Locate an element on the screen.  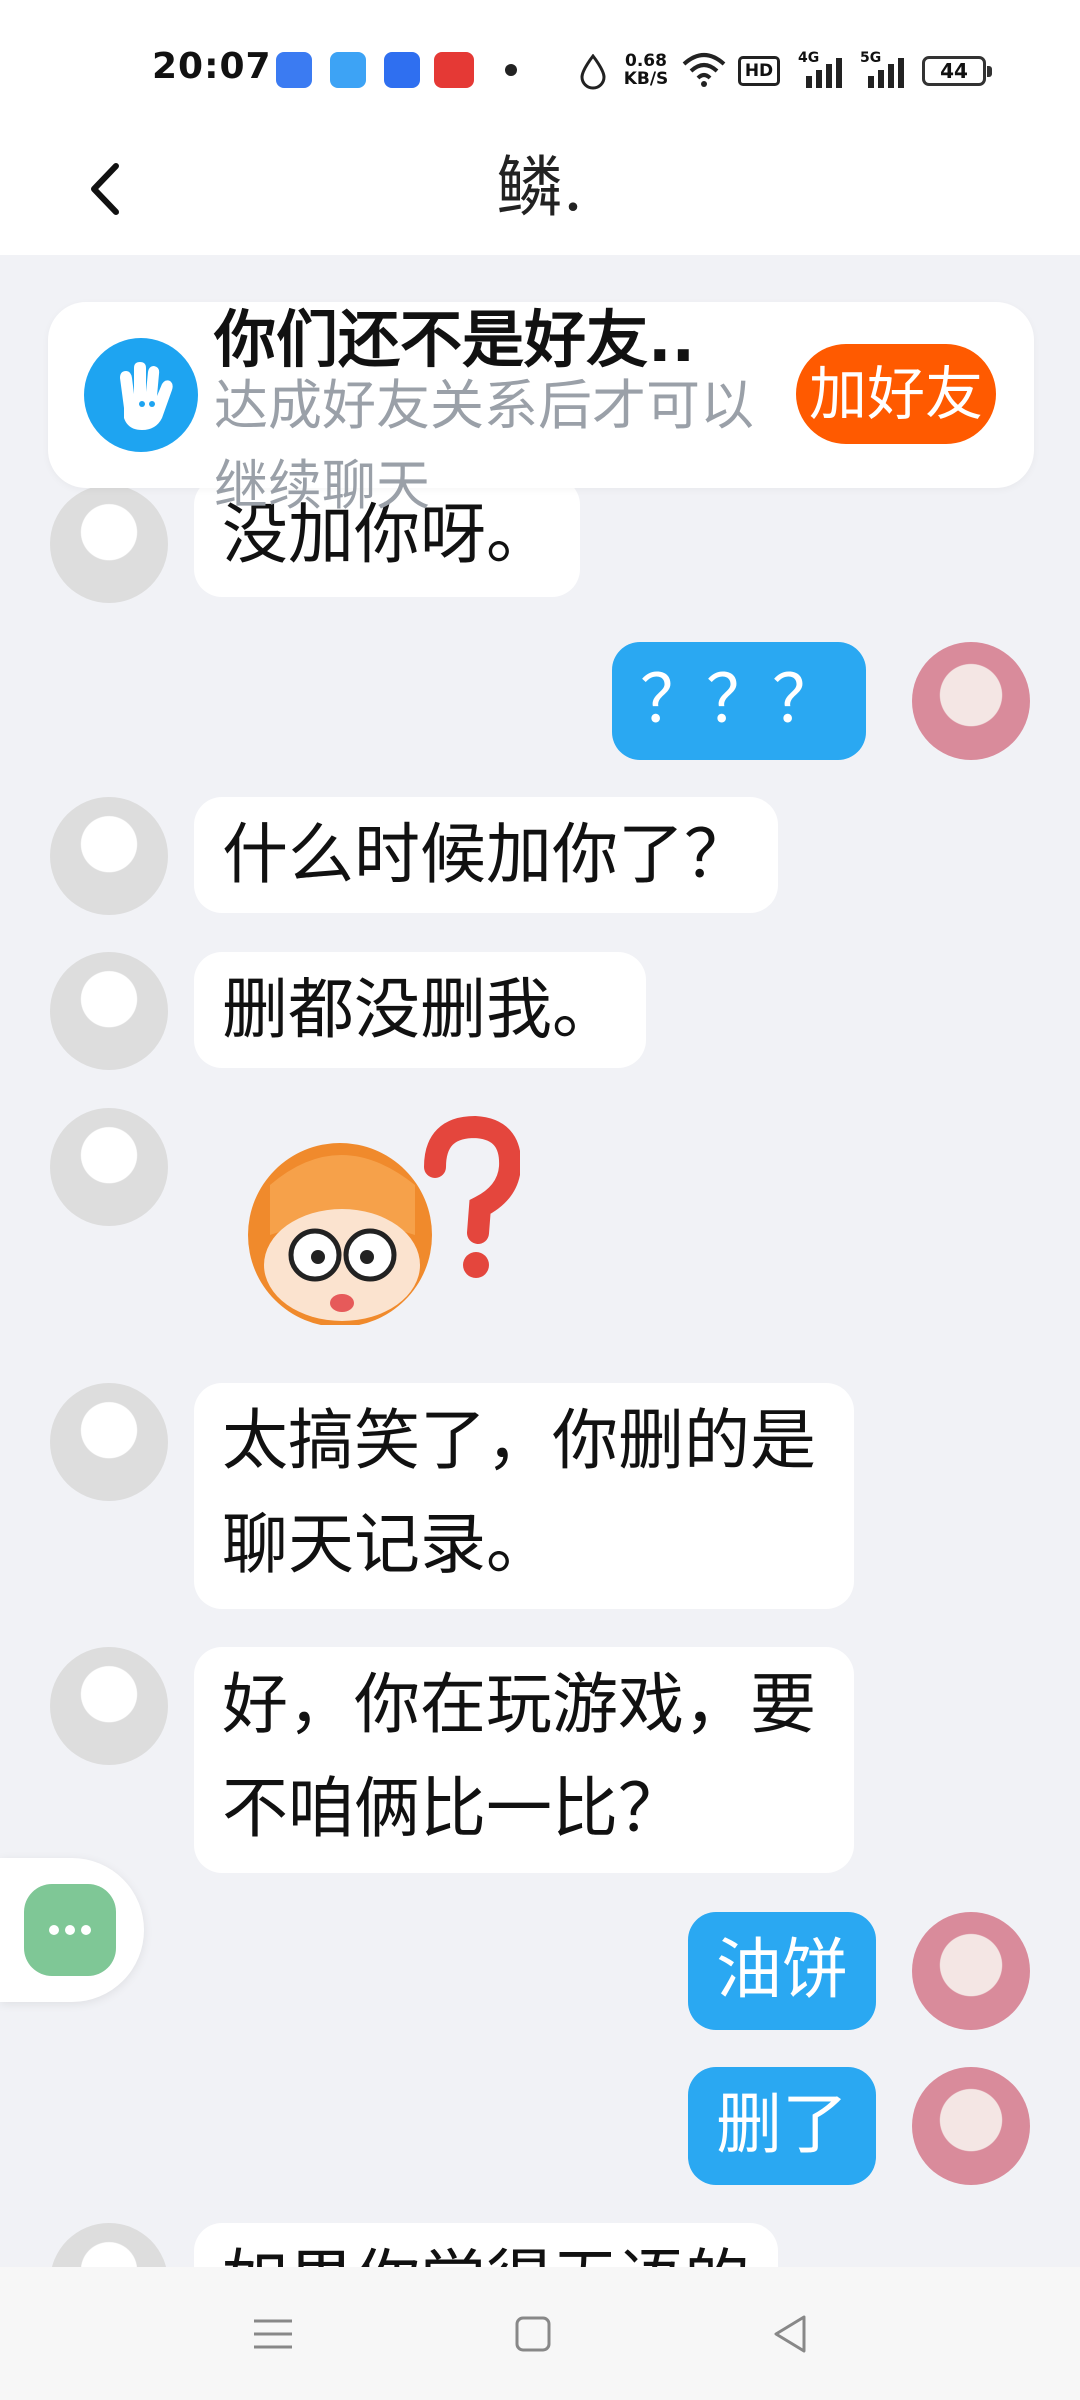
message-bubble: ？？？ is located at coordinates (739, 701).